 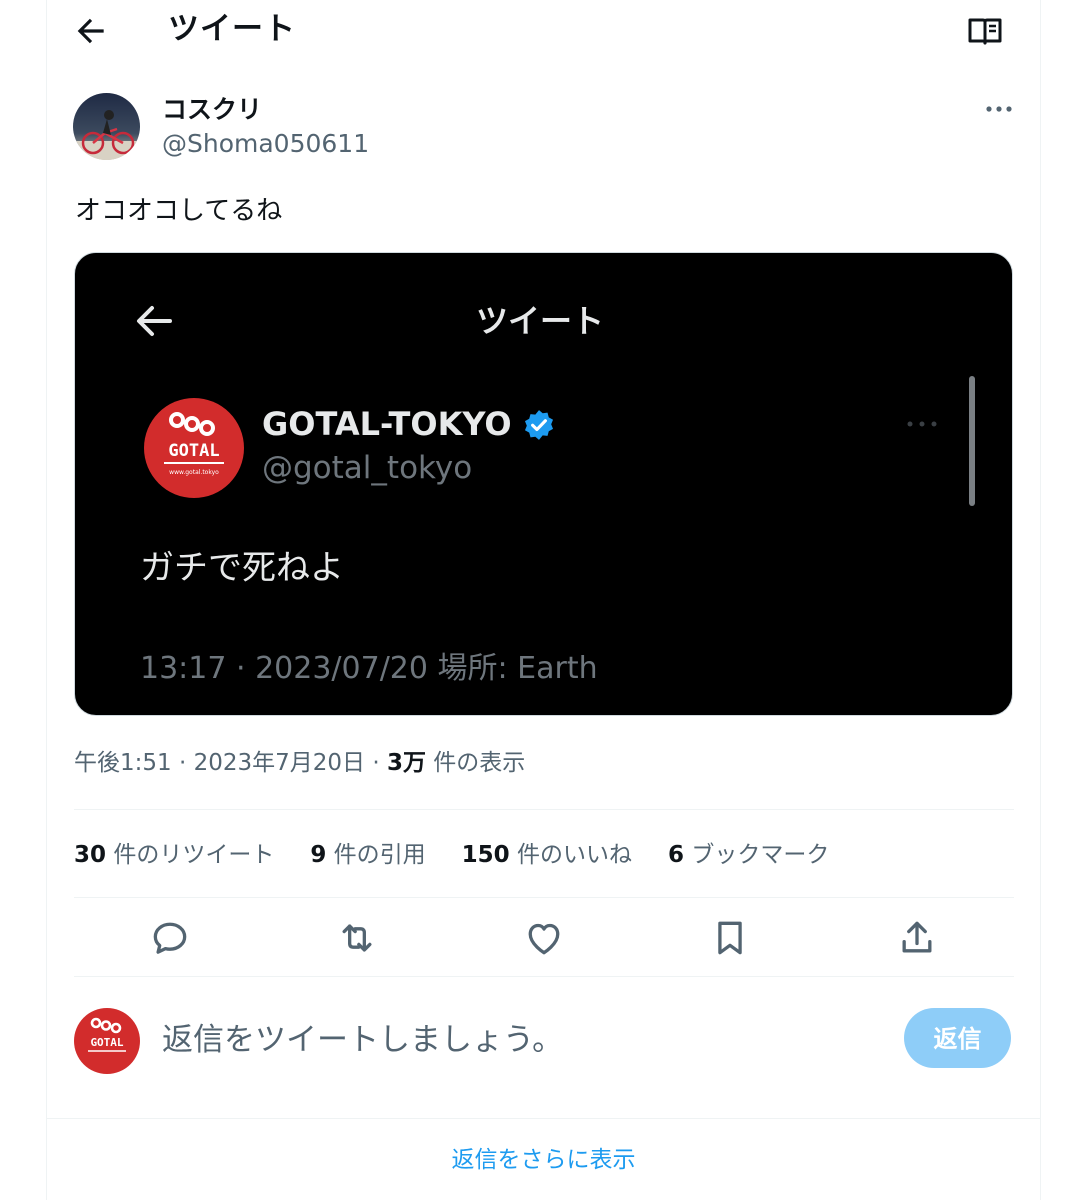 What do you see at coordinates (512, 1040) in the screenshot?
I see `reply-input` at bounding box center [512, 1040].